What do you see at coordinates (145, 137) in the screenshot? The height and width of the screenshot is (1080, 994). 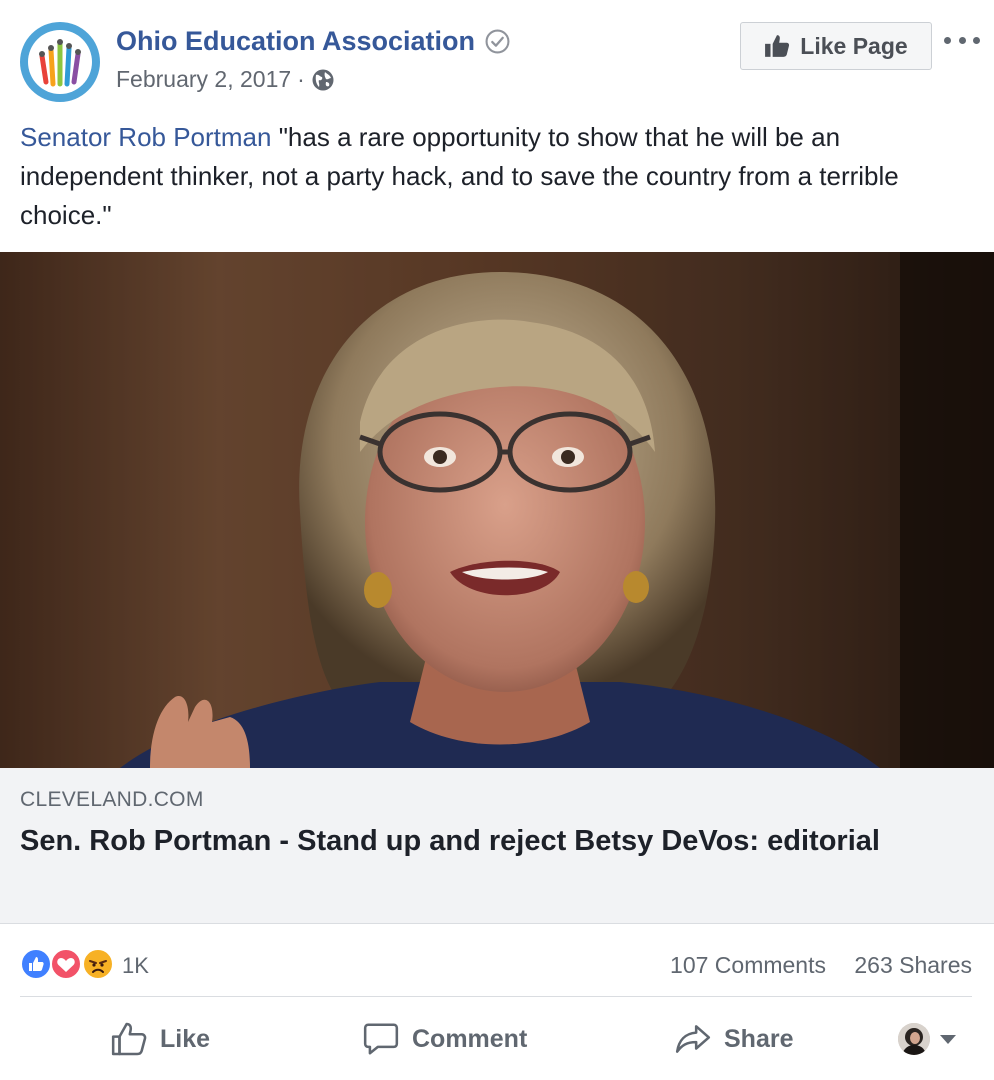 I see `mention-link: Senator Rob Portman` at bounding box center [145, 137].